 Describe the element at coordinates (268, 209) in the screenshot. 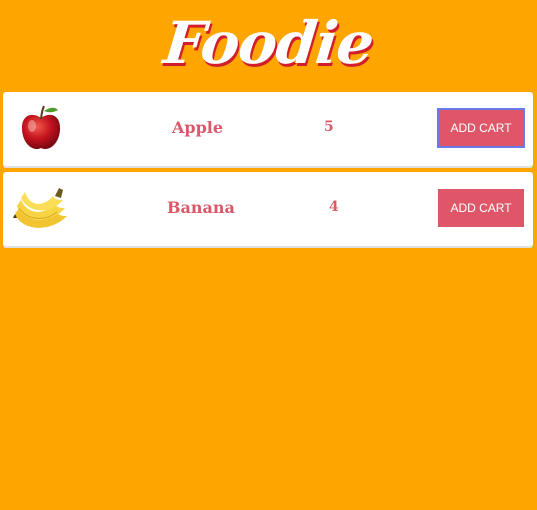

I see `product-row-banana: Banana 4 ADD CART` at that location.